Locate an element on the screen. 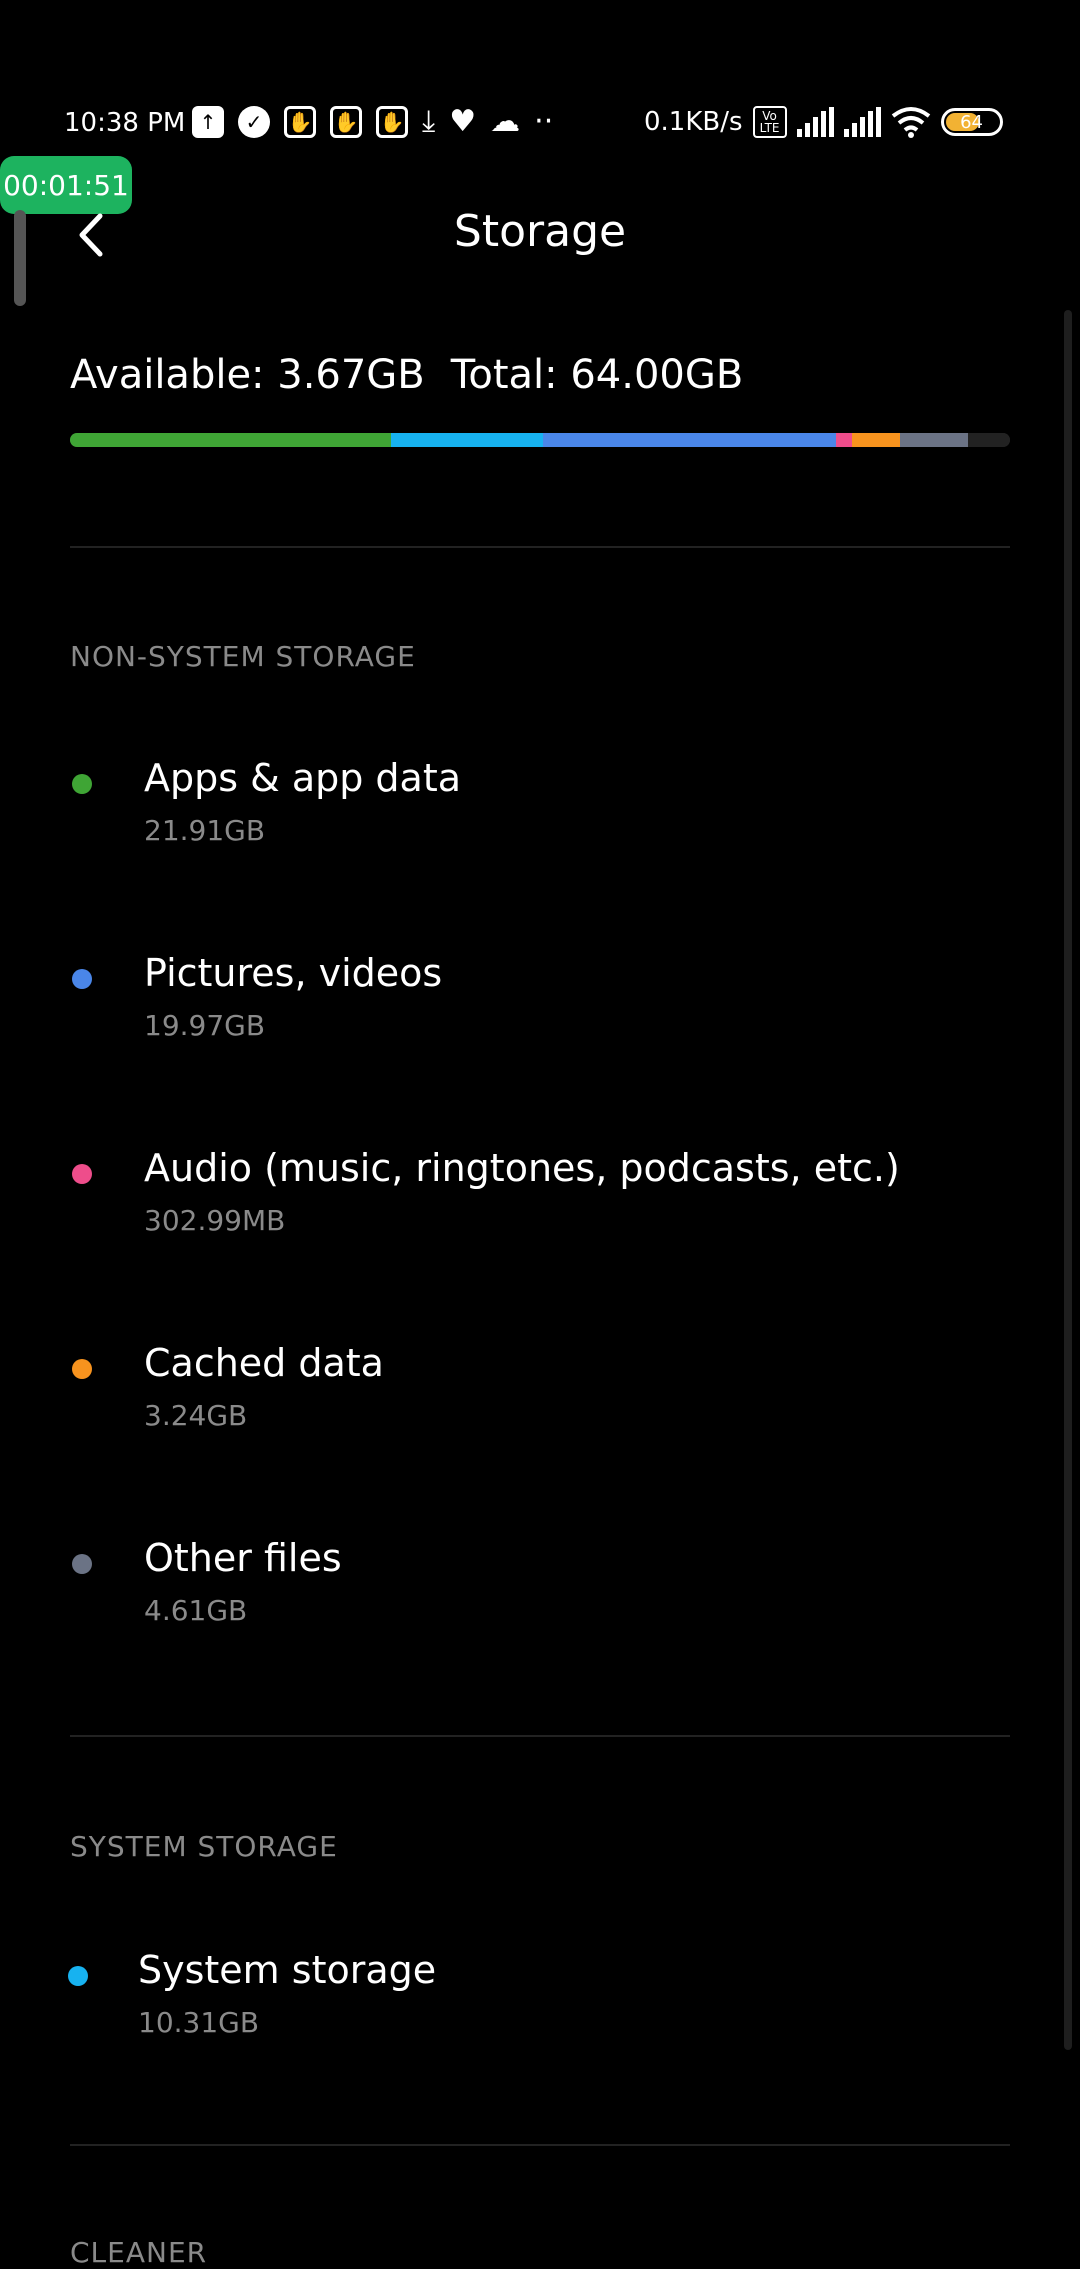 This screenshot has width=1080, height=2269. wifi-icon is located at coordinates (910, 122).